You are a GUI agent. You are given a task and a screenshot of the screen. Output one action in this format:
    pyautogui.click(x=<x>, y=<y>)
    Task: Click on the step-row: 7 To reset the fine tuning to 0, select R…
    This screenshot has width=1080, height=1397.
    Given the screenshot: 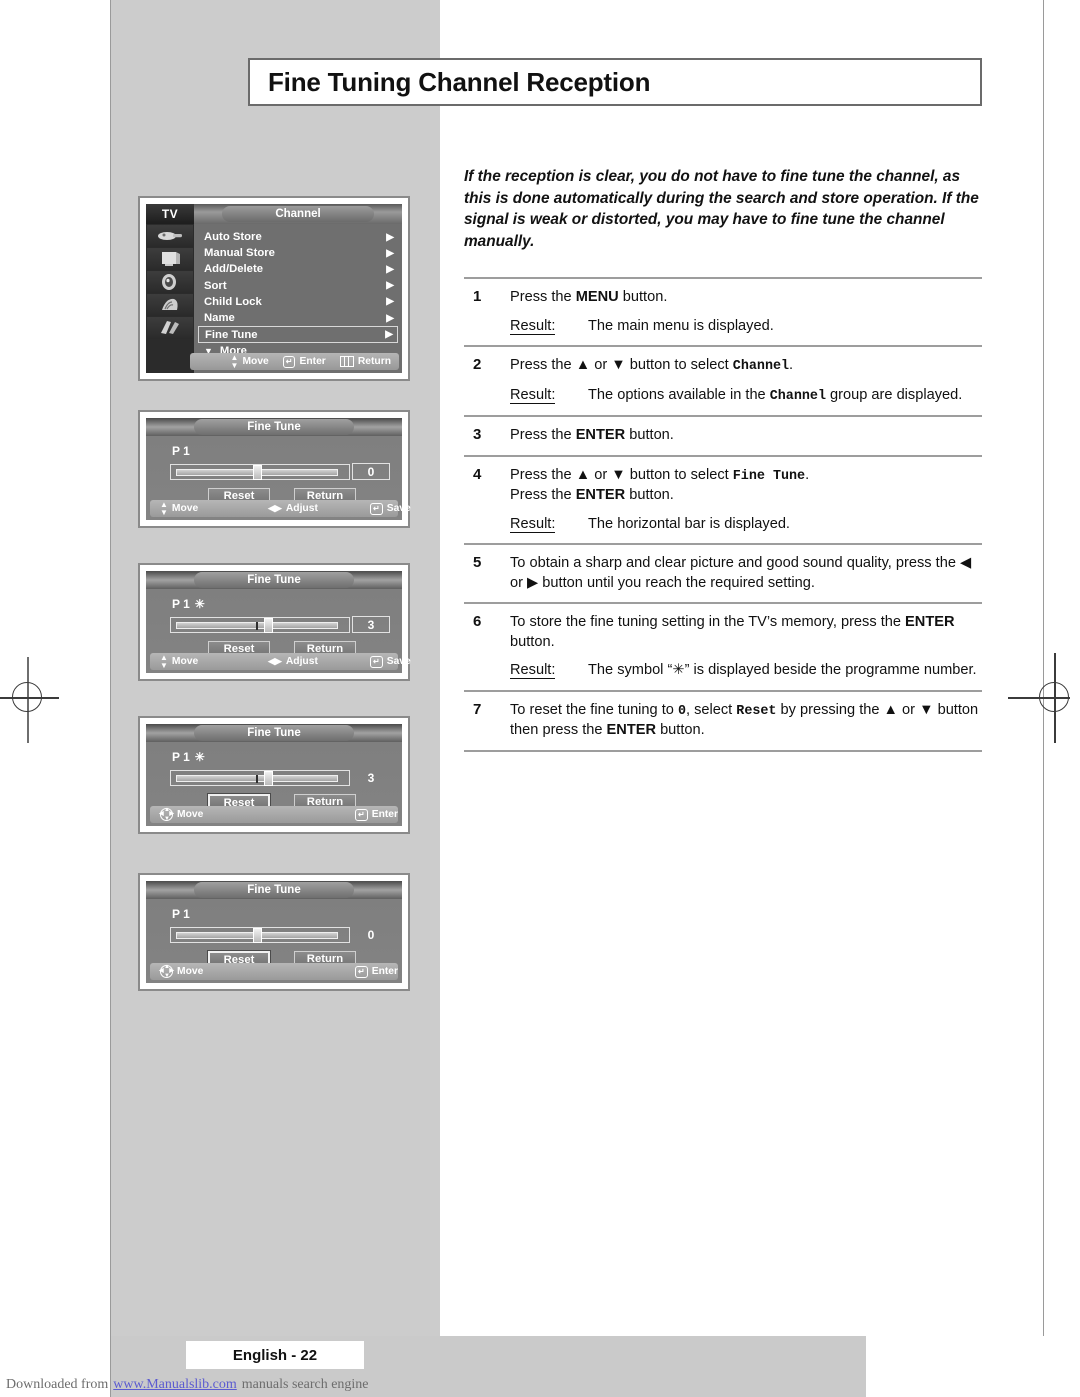 What is the action you would take?
    pyautogui.click(x=723, y=721)
    